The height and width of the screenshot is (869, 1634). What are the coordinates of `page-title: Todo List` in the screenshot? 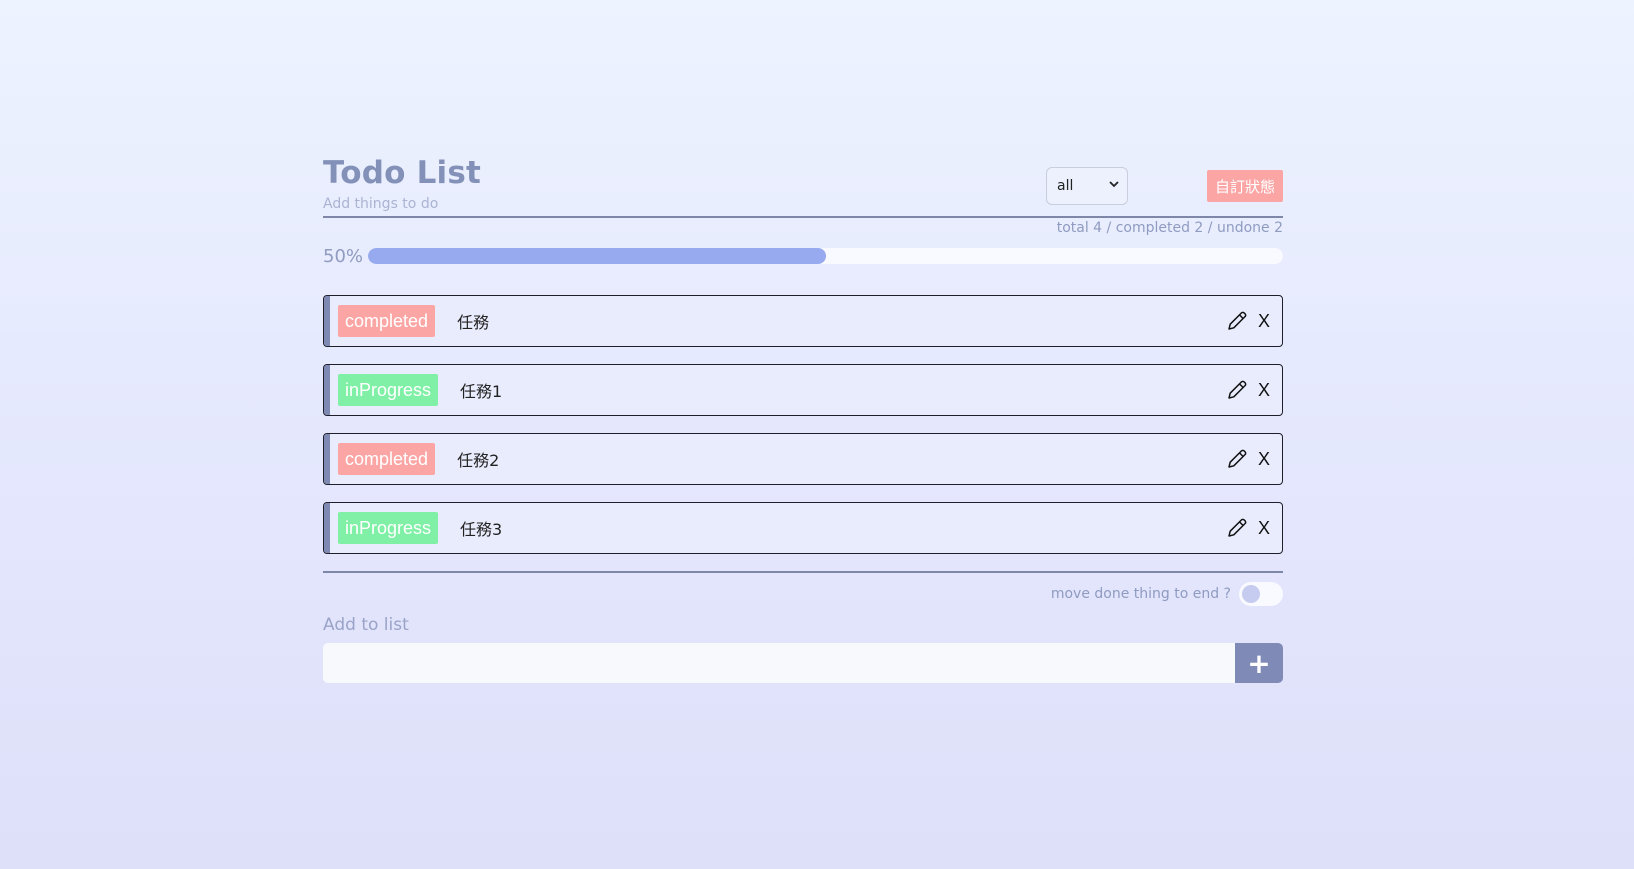 It's located at (402, 173).